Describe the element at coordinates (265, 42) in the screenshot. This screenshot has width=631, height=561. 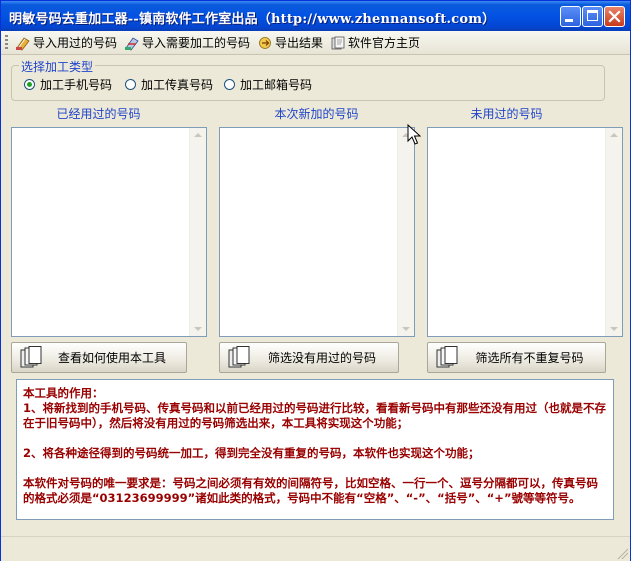
I see `export-icon` at that location.